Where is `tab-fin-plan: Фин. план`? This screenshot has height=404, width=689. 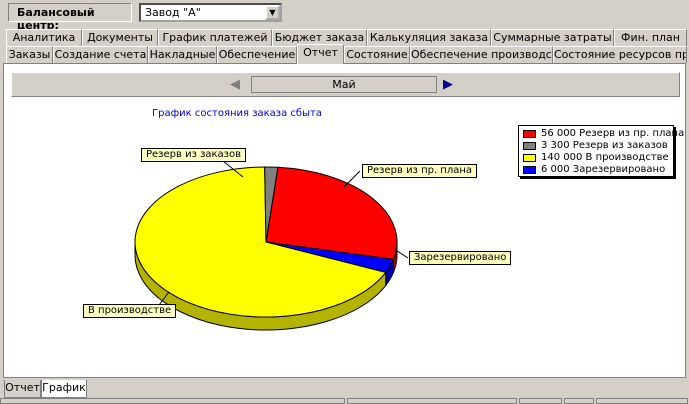
tab-fin-plan: Фин. план is located at coordinates (650, 37).